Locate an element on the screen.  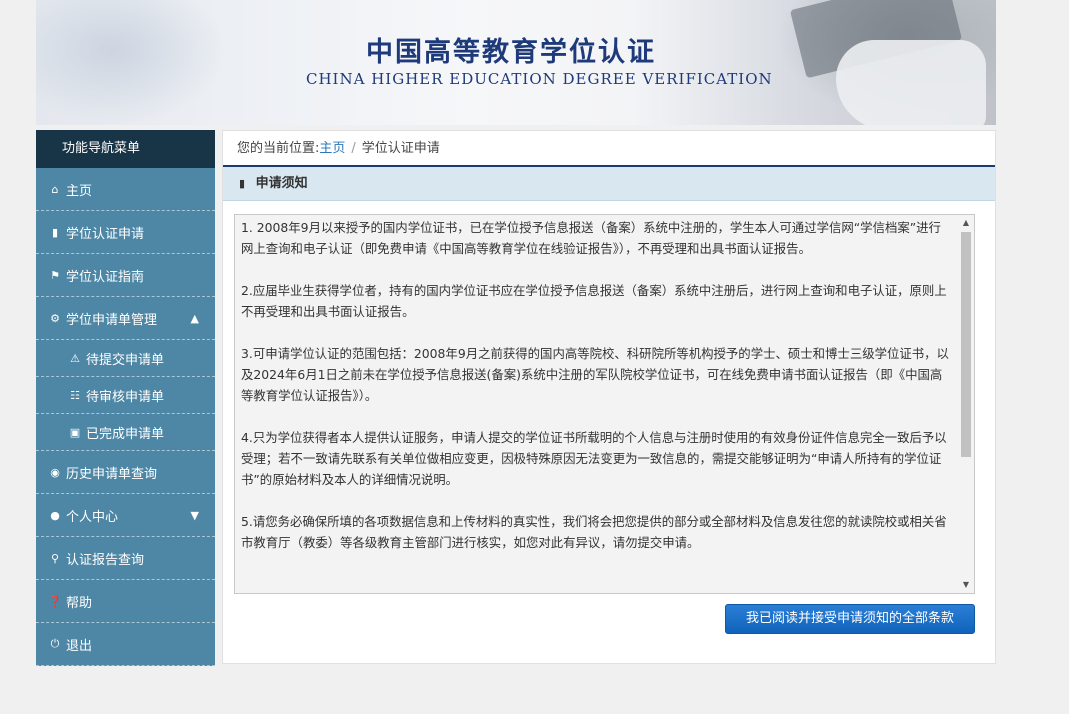
sidebar-item-label: 待审核申请单 is located at coordinates (125, 397).